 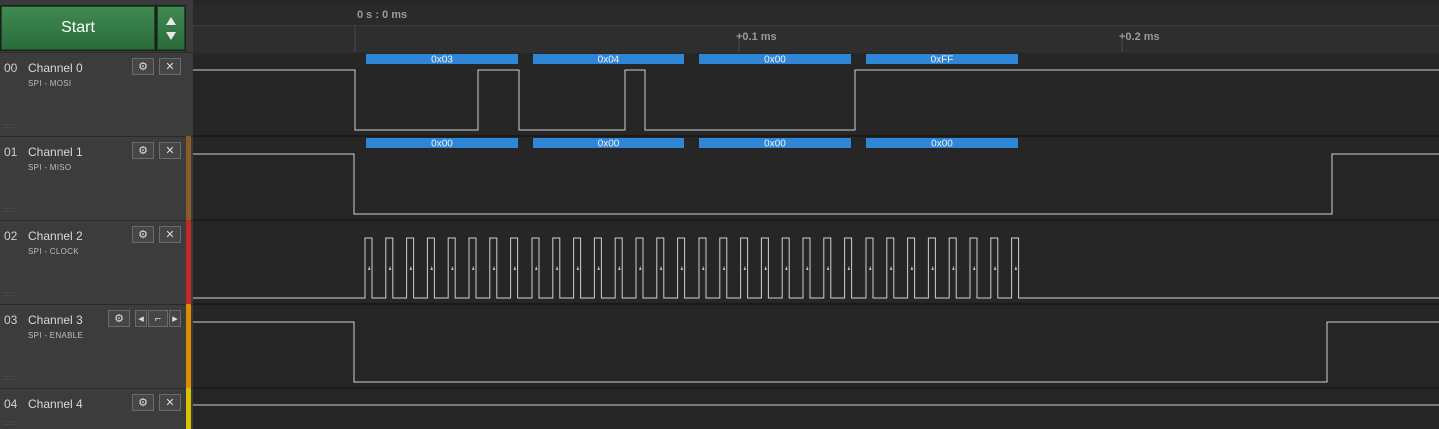 What do you see at coordinates (816, 100) in the screenshot?
I see `channel-0-trace` at bounding box center [816, 100].